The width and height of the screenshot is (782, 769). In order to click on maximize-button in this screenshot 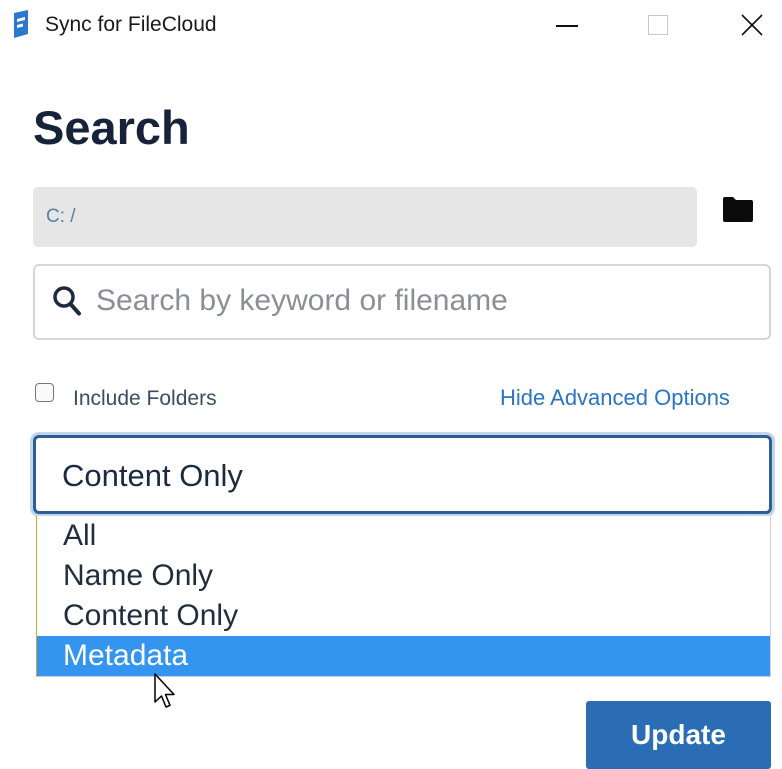, I will do `click(658, 25)`.